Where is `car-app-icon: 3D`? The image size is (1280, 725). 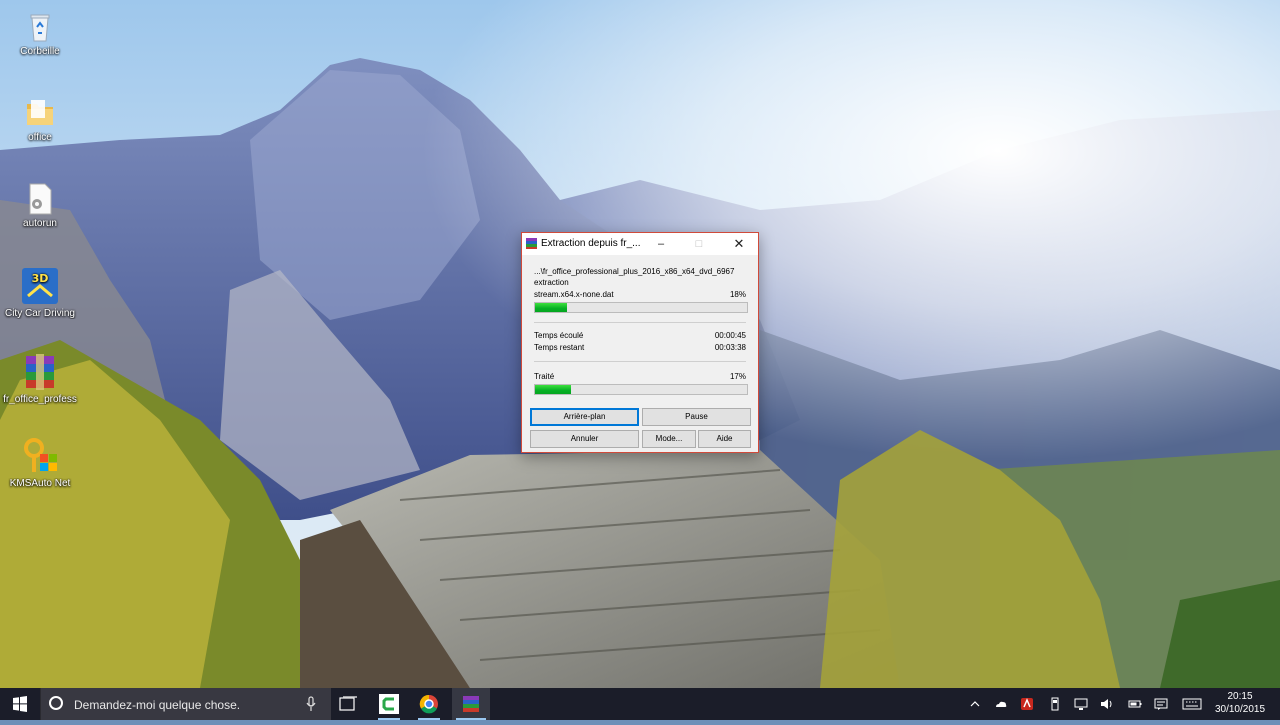
car-app-icon: 3D is located at coordinates (40, 286).